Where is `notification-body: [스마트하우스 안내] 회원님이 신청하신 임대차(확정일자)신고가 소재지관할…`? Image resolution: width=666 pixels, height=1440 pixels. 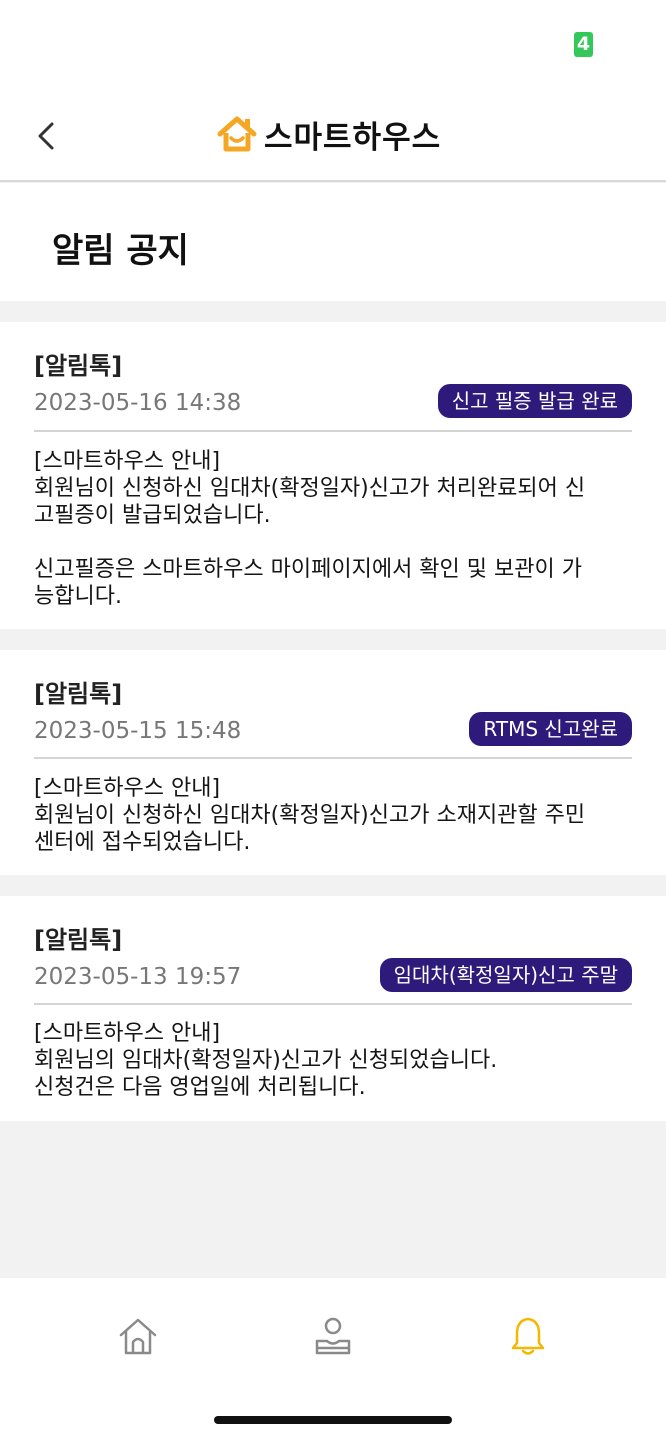
notification-body: [스마트하우스 안내] 회원님이 신청하신 임대차(확정일자)신고가 소재지관할… is located at coordinates (334, 815).